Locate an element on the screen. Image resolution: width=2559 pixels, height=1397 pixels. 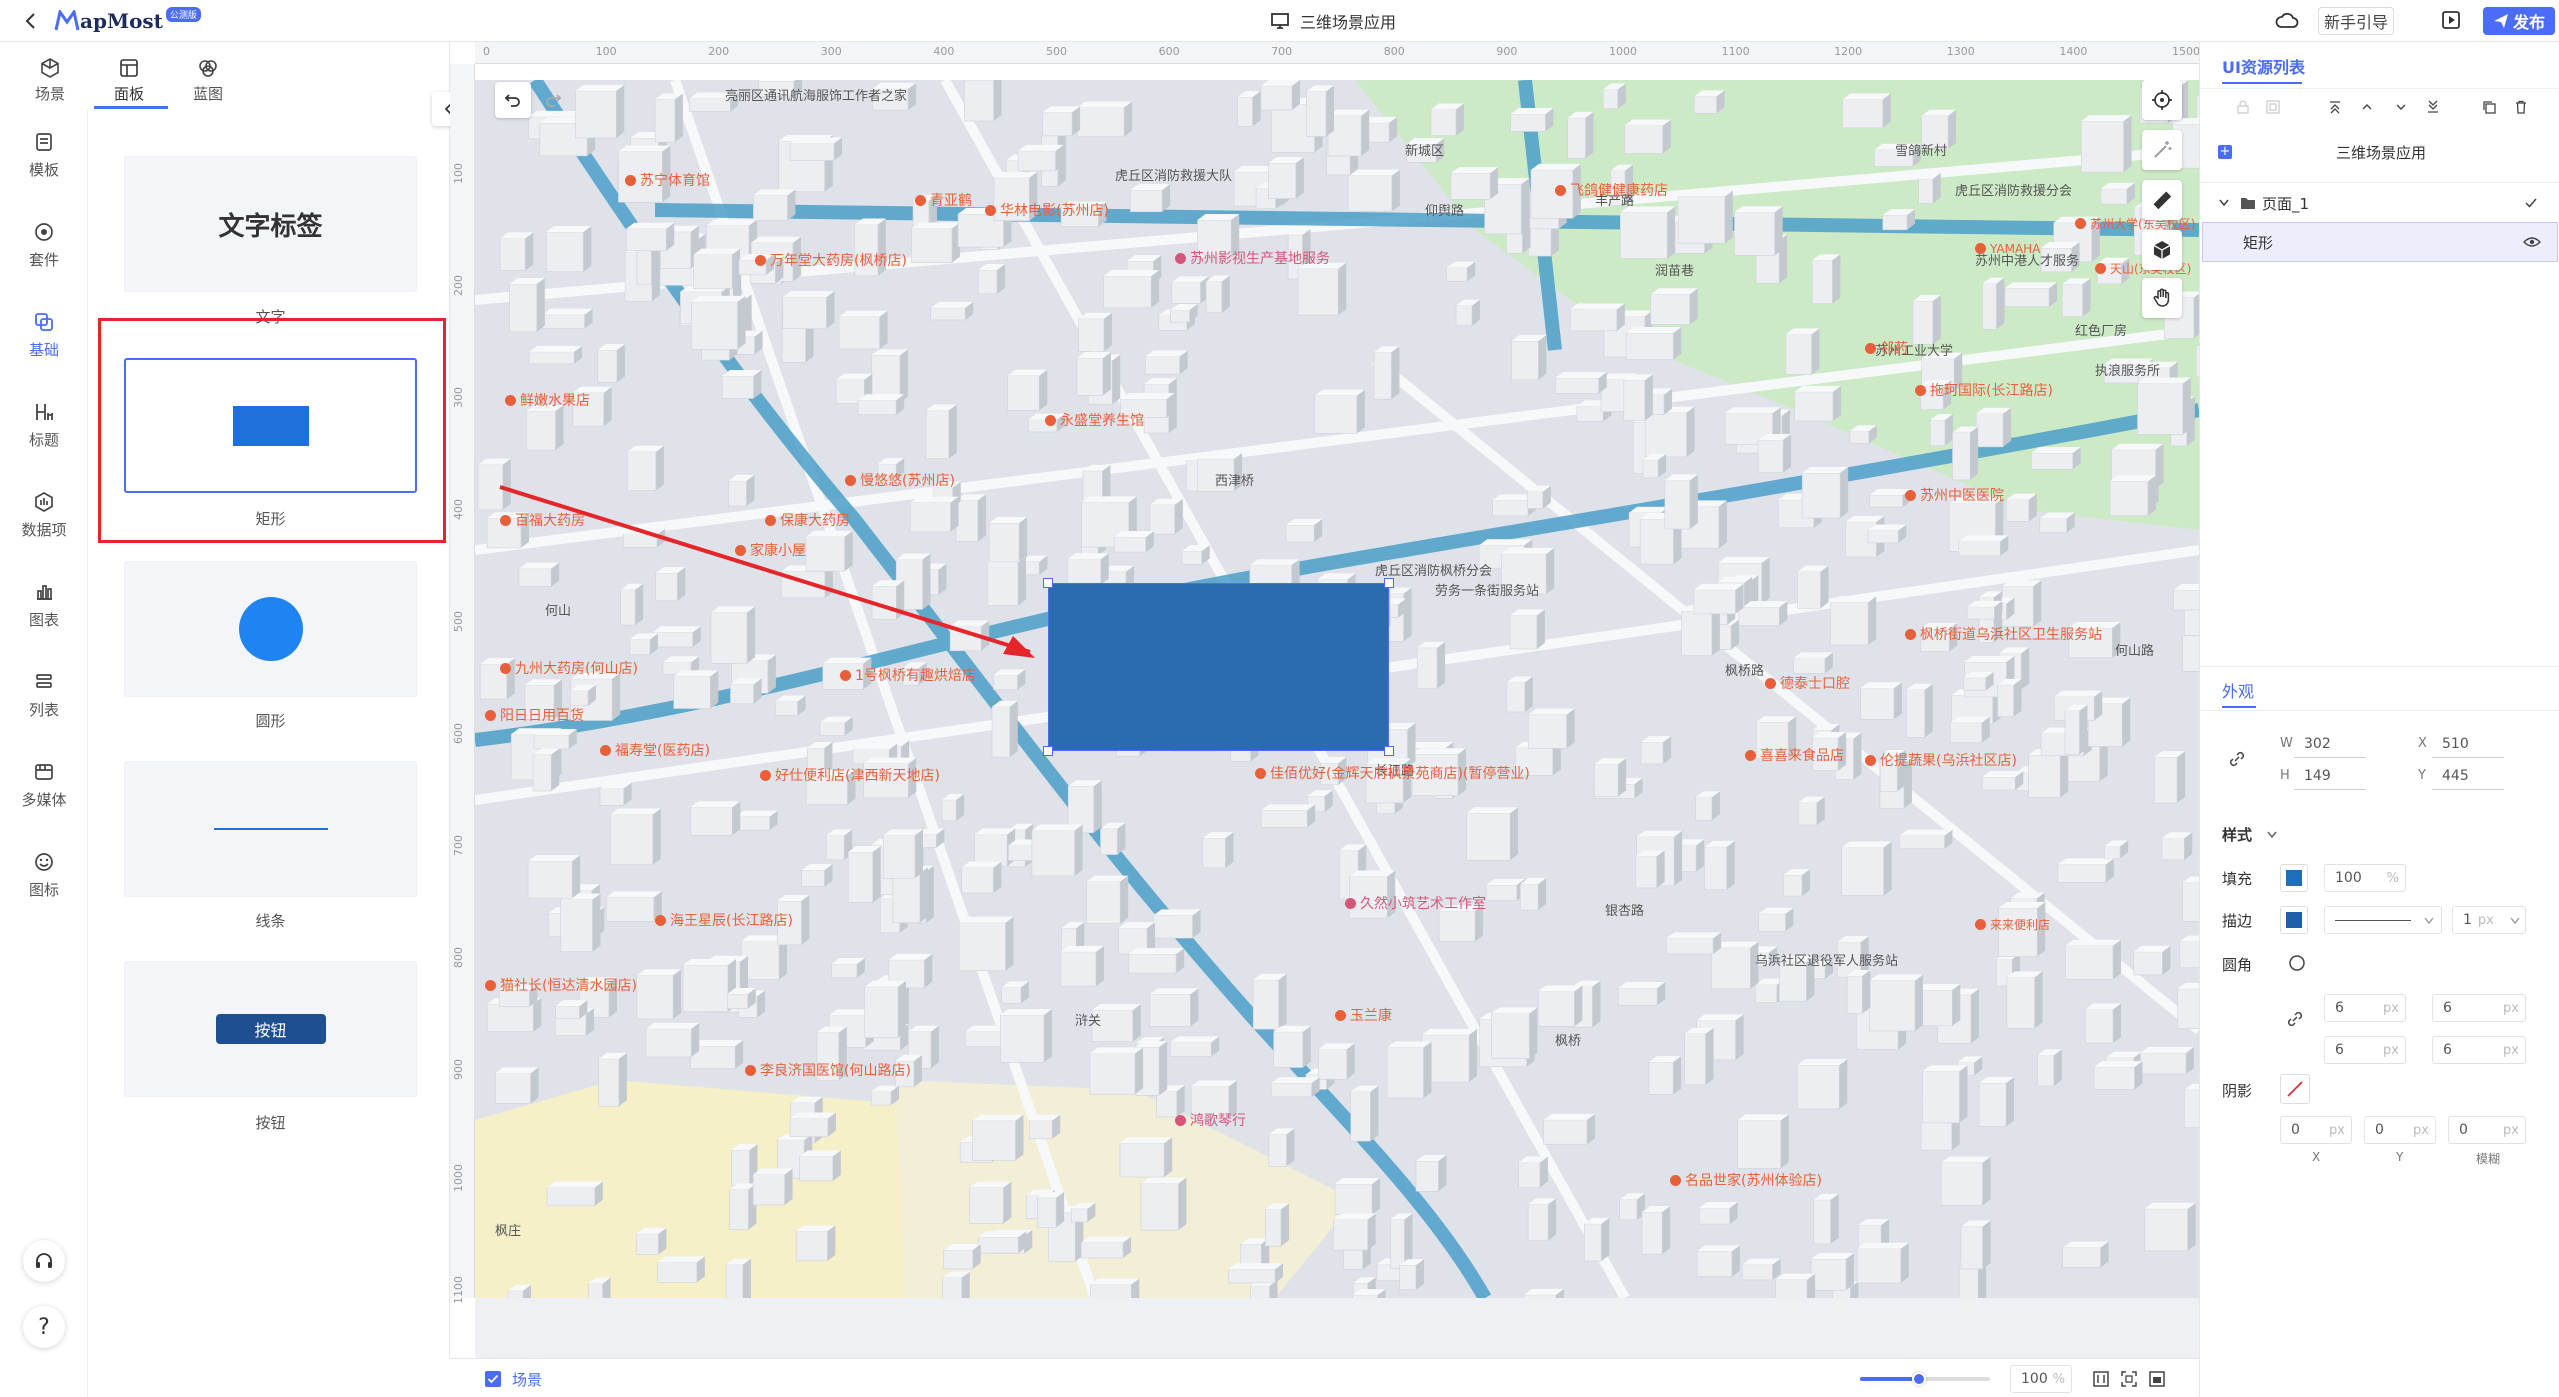
map-poi: 家康小屋 is located at coordinates (770, 550).